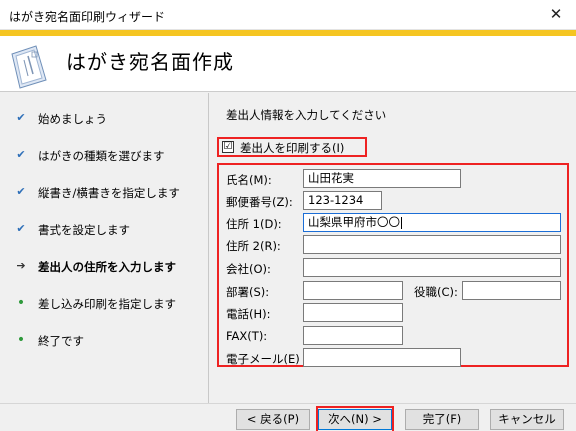  Describe the element at coordinates (527, 419) in the screenshot. I see `cancel-button: キャンセル` at that location.